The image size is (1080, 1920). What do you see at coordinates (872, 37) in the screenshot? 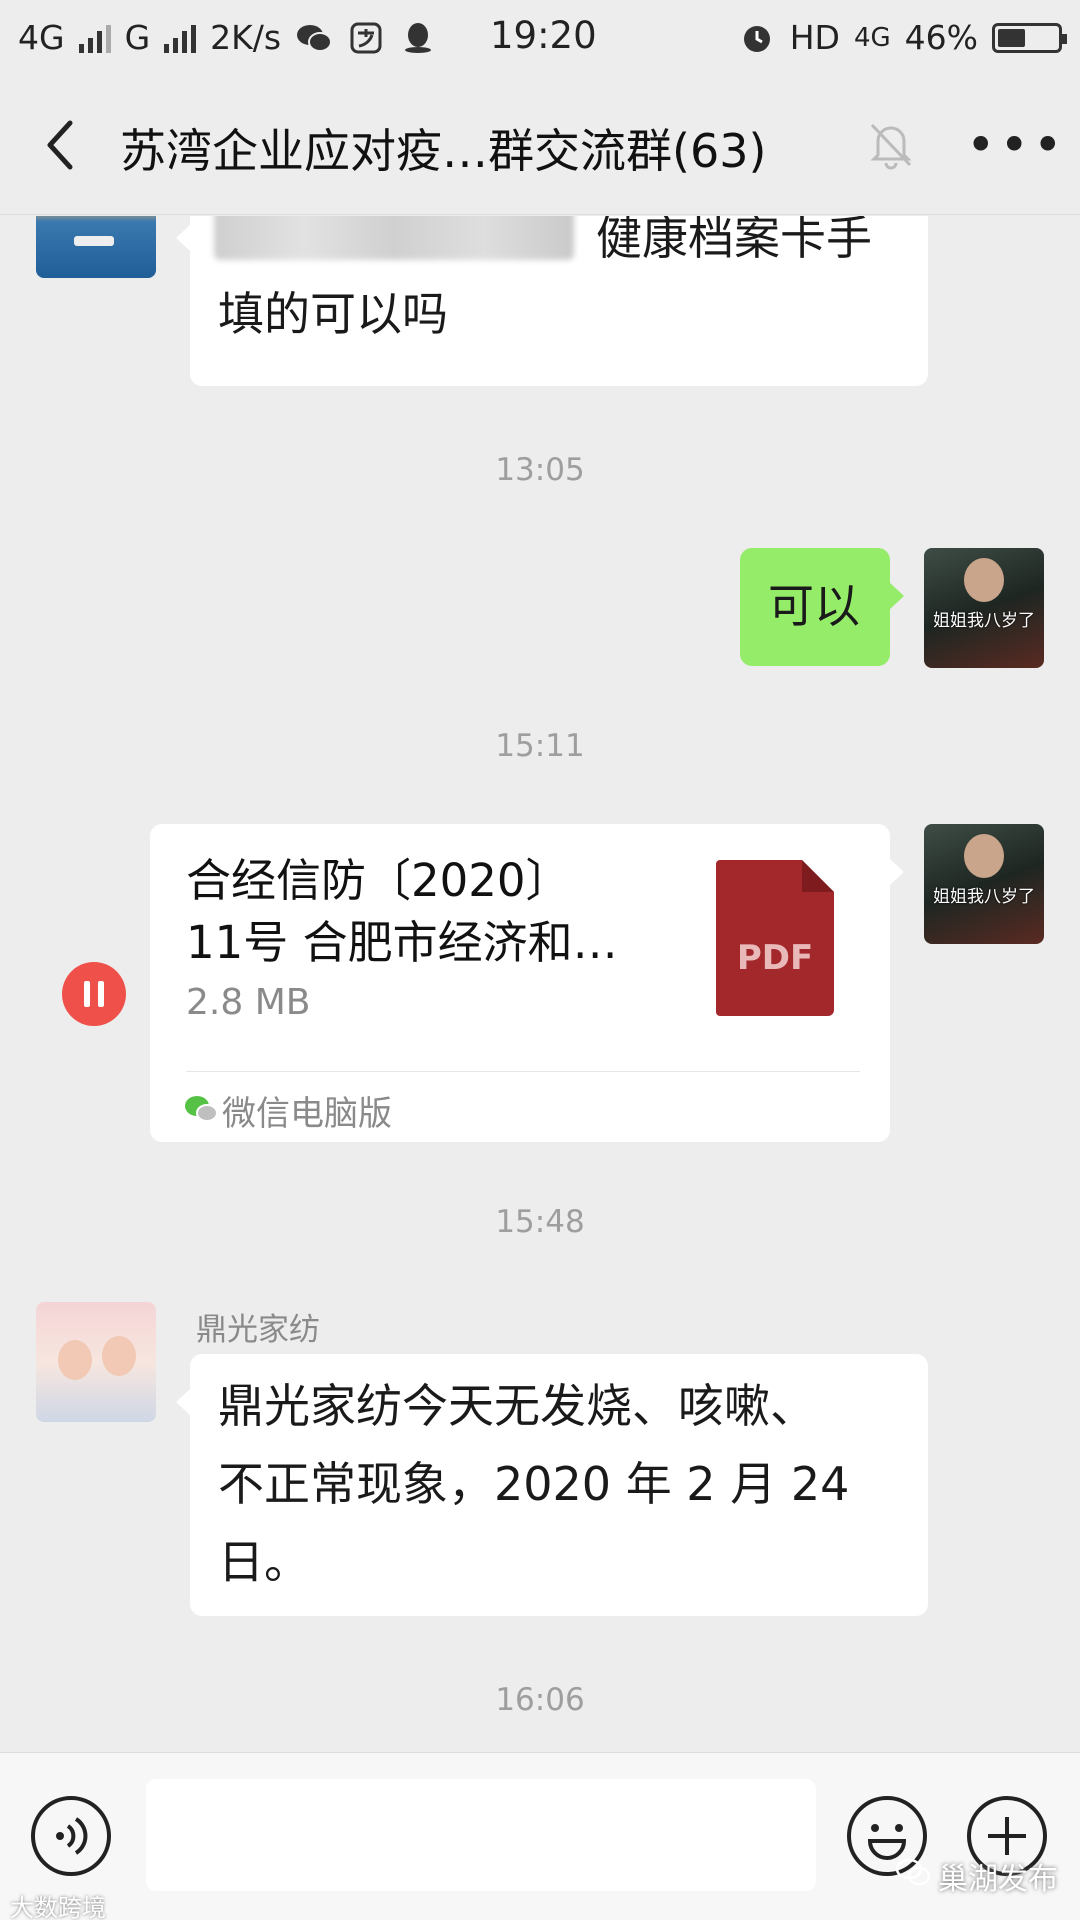
I see `network-label-3: 4G` at bounding box center [872, 37].